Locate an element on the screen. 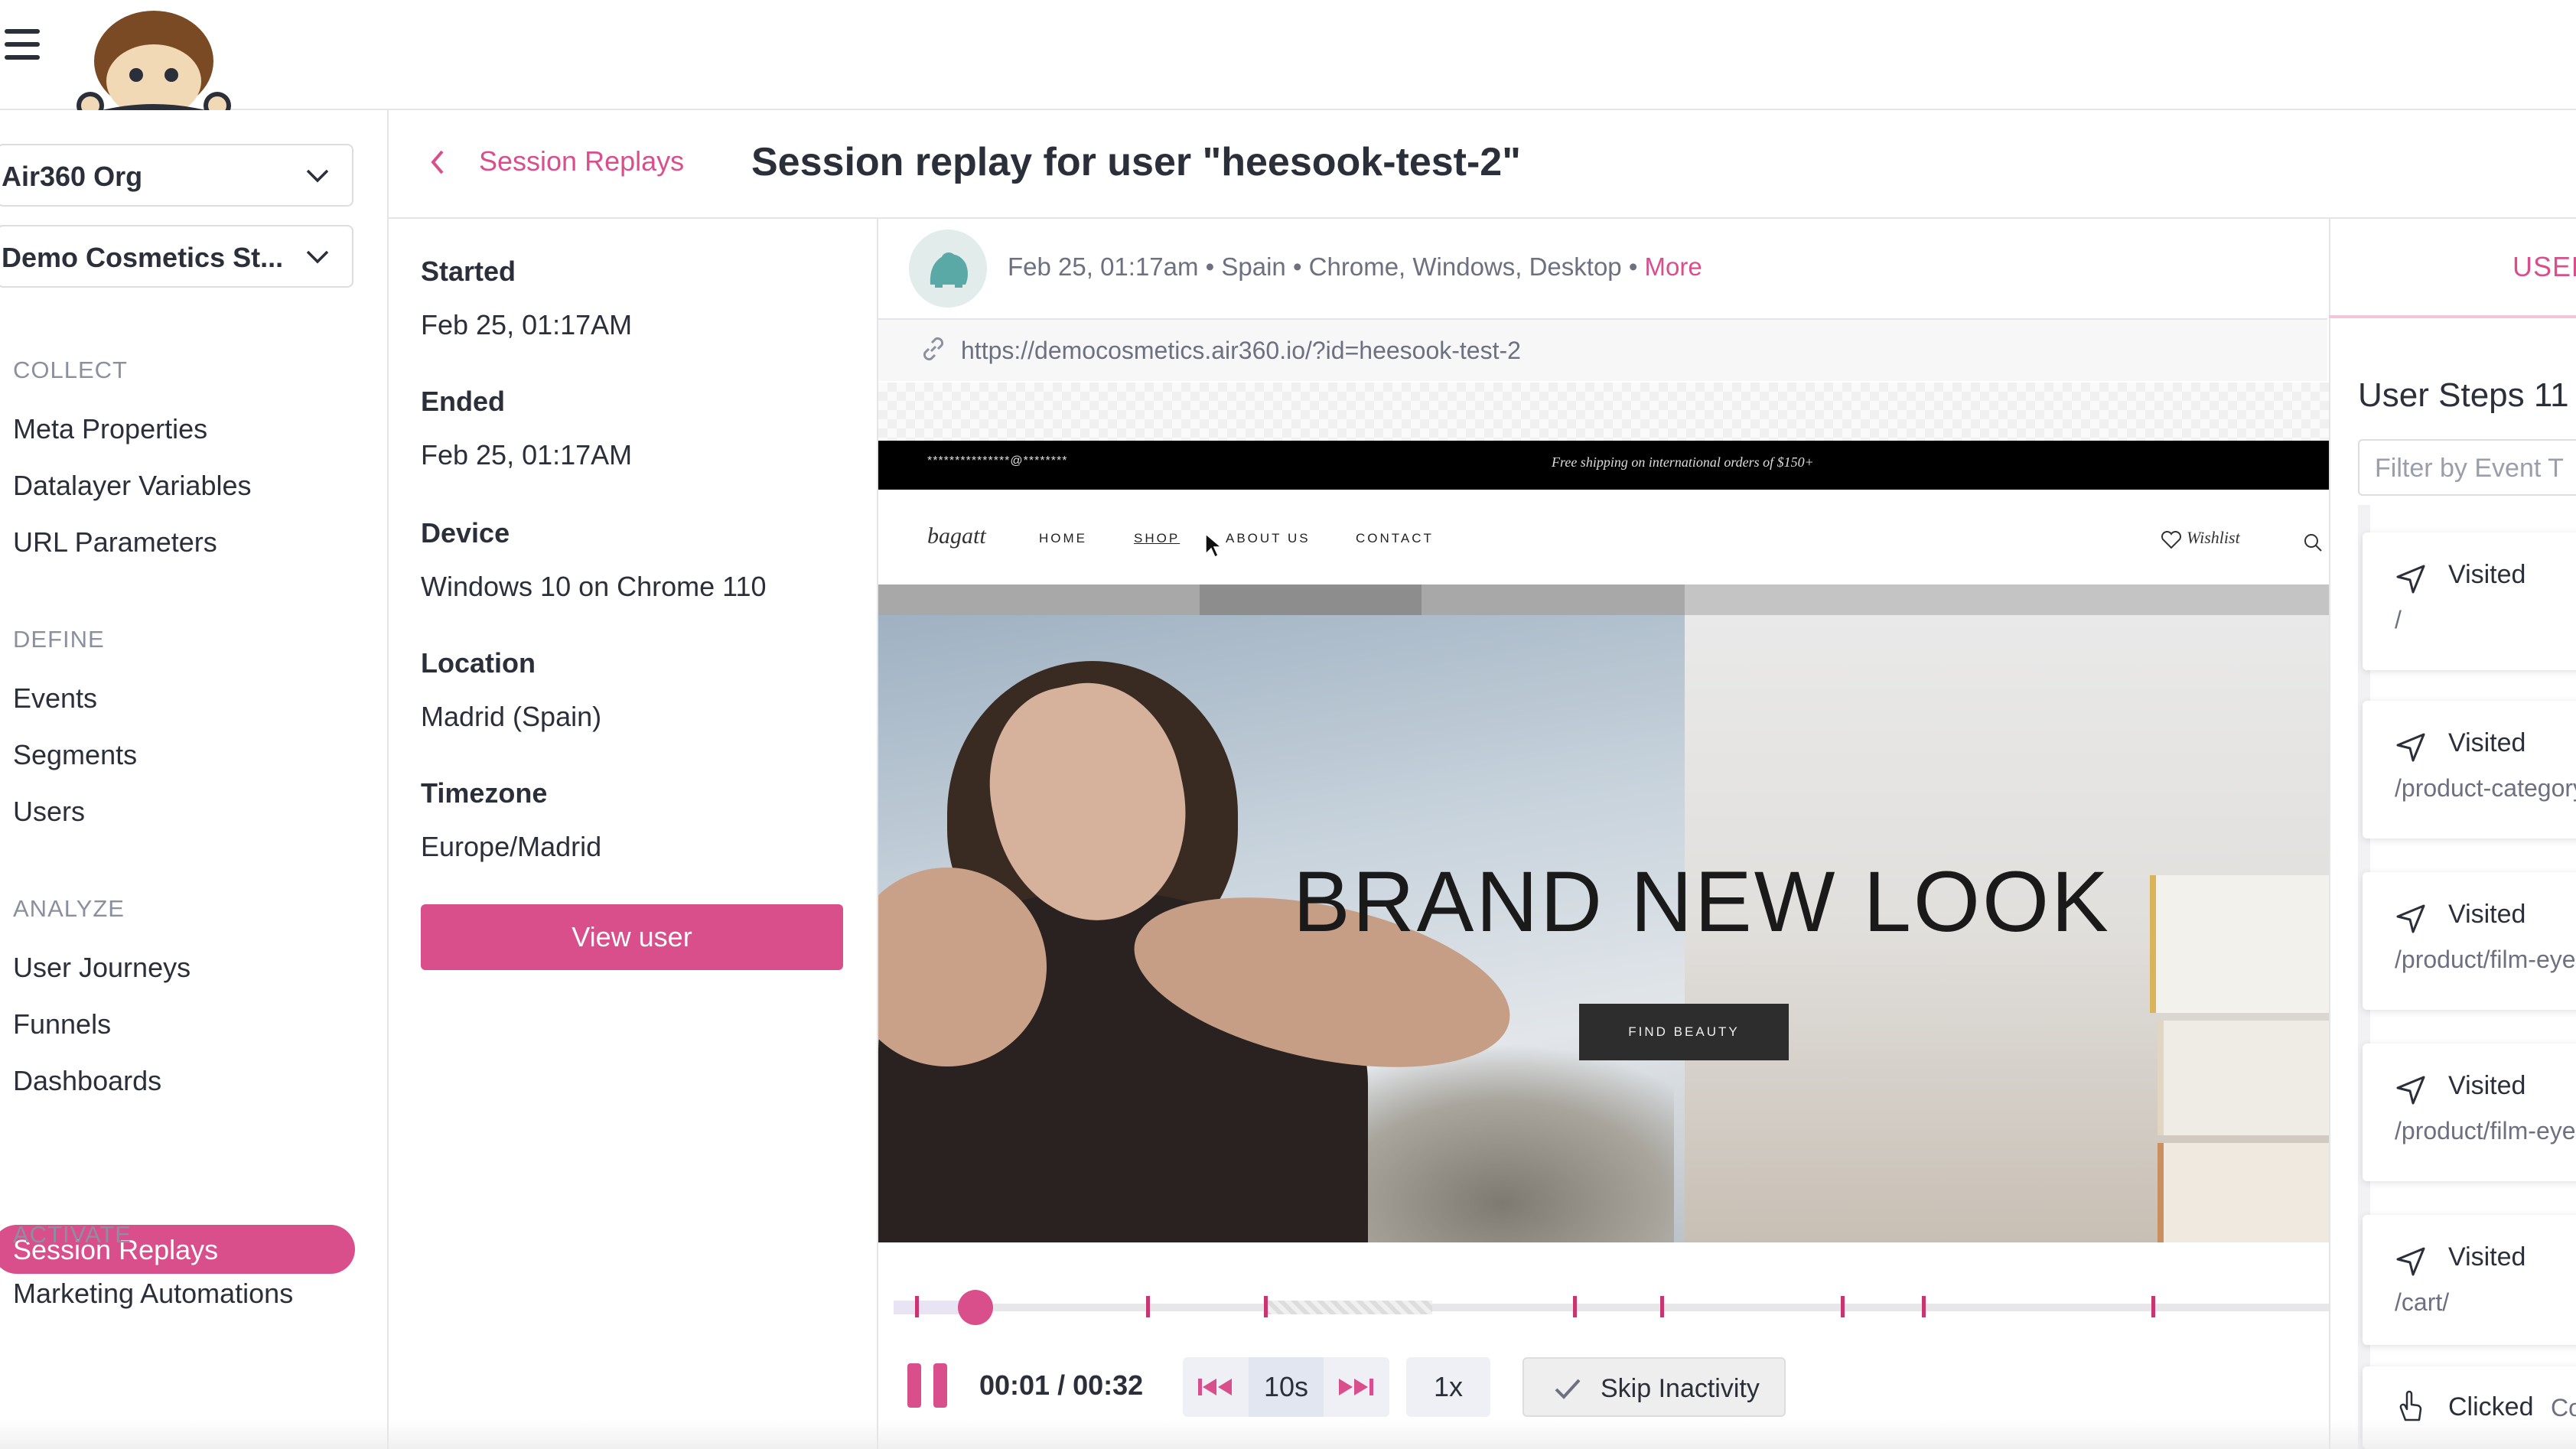 This screenshot has height=1449, width=2576. section-collect: COLLECT is located at coordinates (71, 370).